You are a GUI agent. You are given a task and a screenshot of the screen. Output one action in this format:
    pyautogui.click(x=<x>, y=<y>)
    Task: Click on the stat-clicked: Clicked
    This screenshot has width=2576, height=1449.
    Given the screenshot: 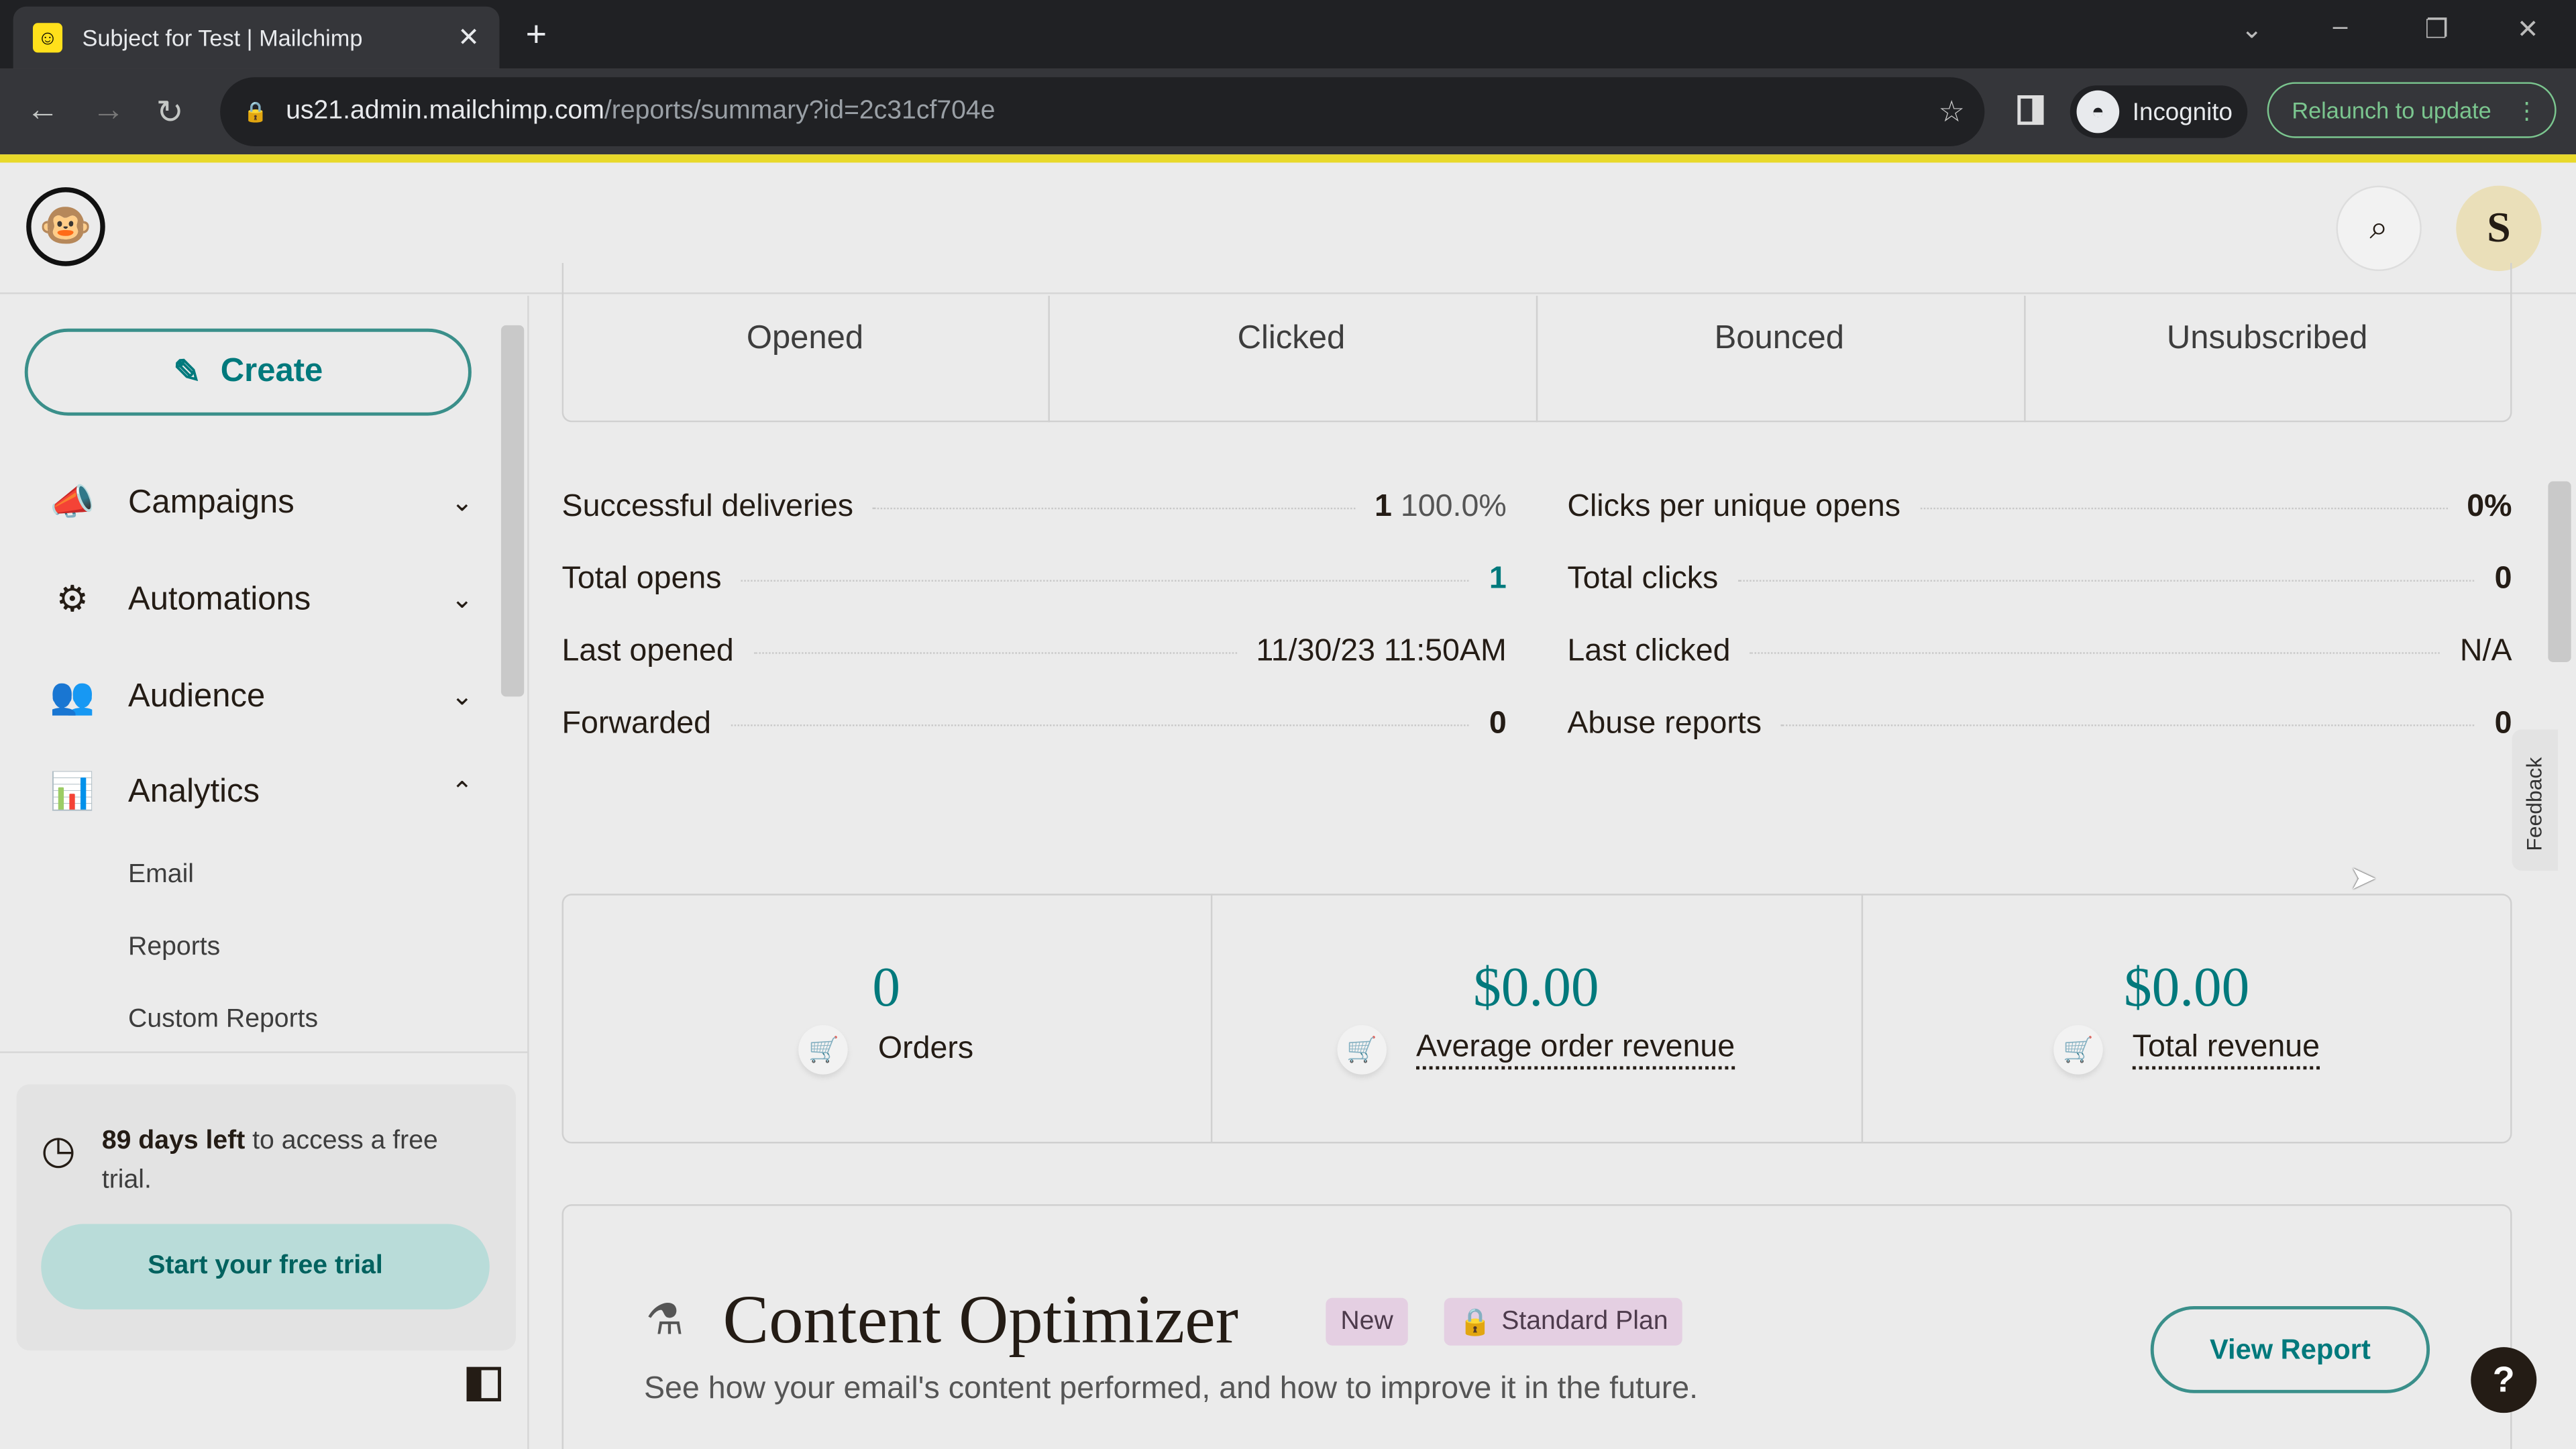 What is the action you would take?
    pyautogui.click(x=1291, y=338)
    